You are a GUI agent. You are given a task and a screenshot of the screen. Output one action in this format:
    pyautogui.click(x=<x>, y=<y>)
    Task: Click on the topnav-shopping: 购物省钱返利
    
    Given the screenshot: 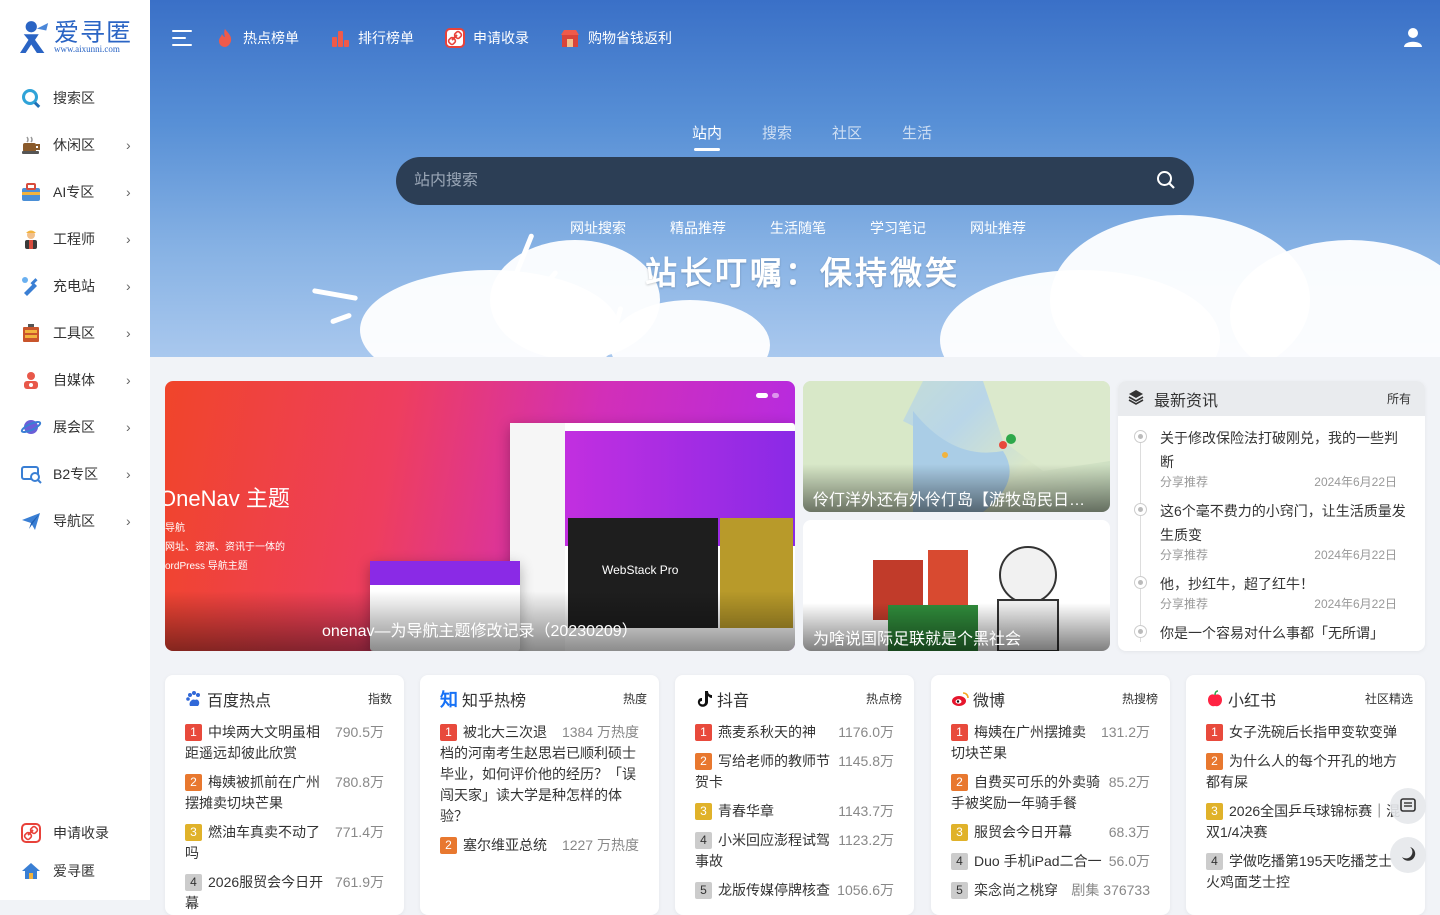 What is the action you would take?
    pyautogui.click(x=615, y=38)
    